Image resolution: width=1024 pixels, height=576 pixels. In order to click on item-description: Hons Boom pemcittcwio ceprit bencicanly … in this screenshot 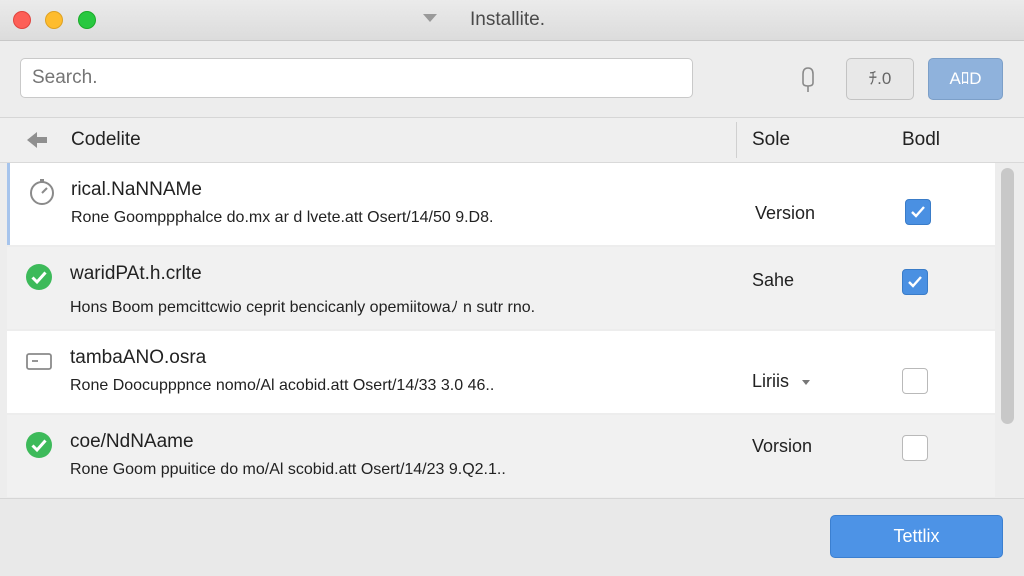, I will do `click(303, 307)`.